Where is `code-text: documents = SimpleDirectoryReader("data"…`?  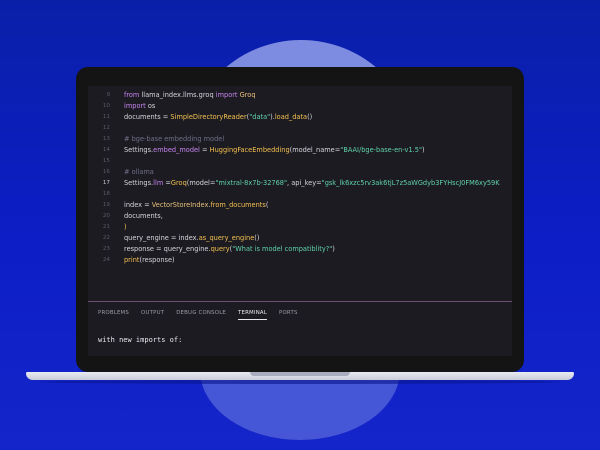 code-text: documents = SimpleDirectoryReader("data"… is located at coordinates (218, 117).